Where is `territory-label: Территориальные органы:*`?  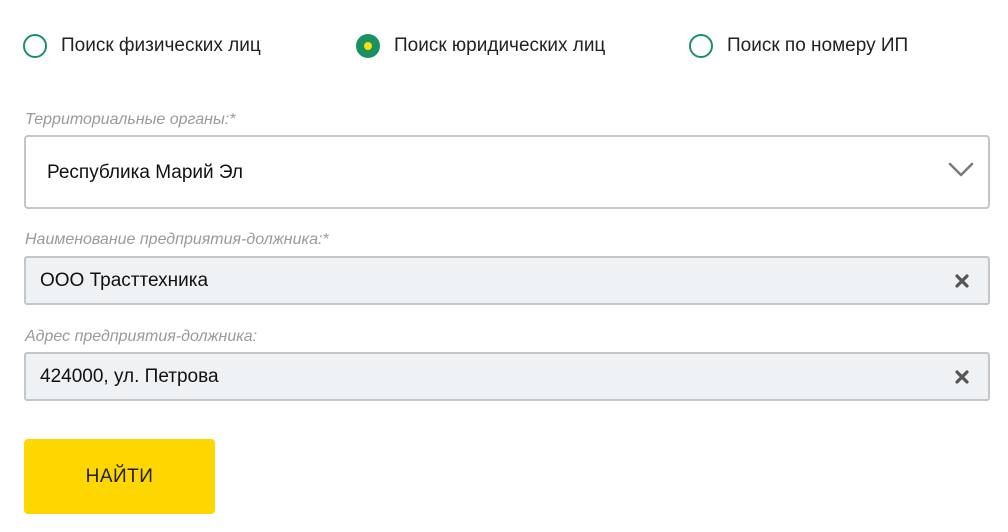
territory-label: Территориальные органы:* is located at coordinates (130, 119).